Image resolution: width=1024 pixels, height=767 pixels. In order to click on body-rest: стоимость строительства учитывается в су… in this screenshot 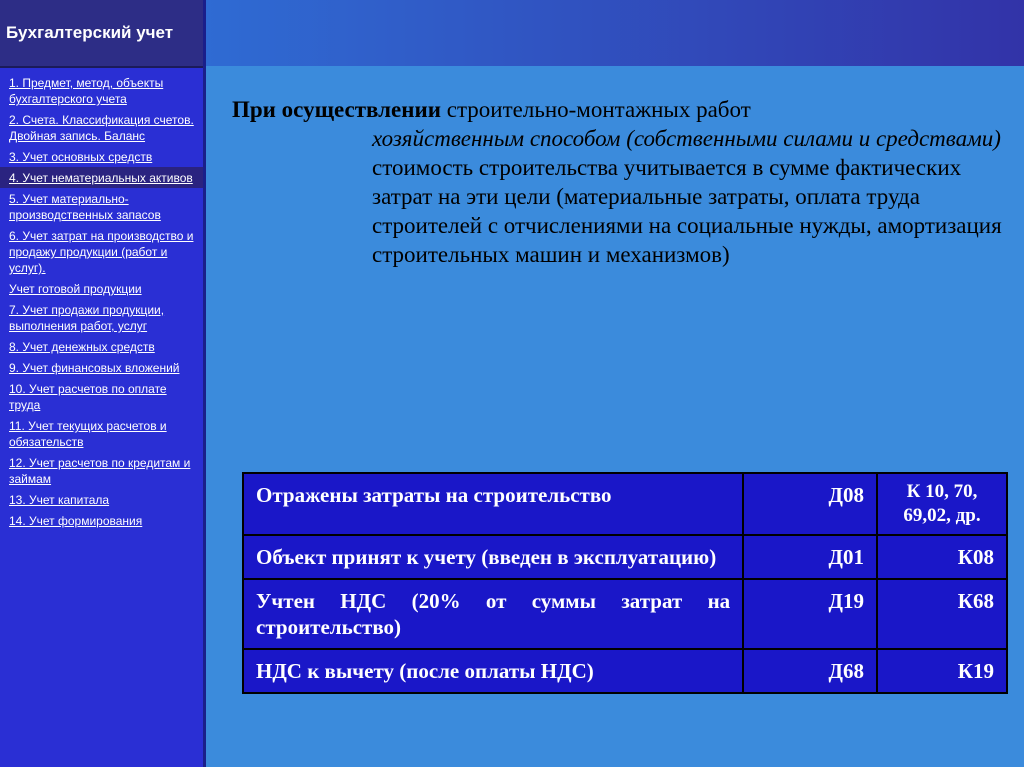, I will do `click(687, 211)`.